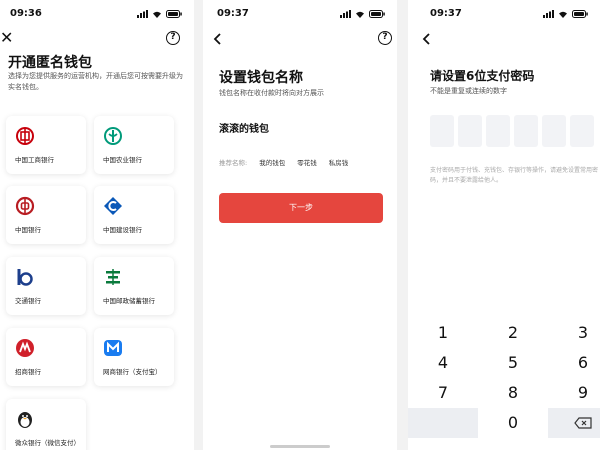 This screenshot has width=600, height=450. Describe the element at coordinates (6, 38) in the screenshot. I see `close-icon: ✕` at that location.